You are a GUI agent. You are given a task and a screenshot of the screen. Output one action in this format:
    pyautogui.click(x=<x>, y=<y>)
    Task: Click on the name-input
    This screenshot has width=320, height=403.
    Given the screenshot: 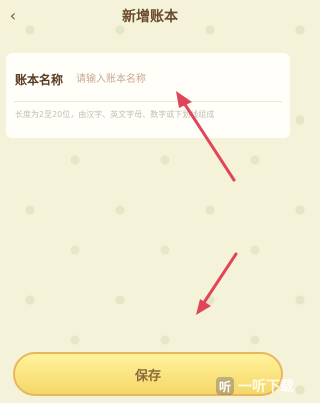 What is the action you would take?
    pyautogui.click(x=176, y=79)
    